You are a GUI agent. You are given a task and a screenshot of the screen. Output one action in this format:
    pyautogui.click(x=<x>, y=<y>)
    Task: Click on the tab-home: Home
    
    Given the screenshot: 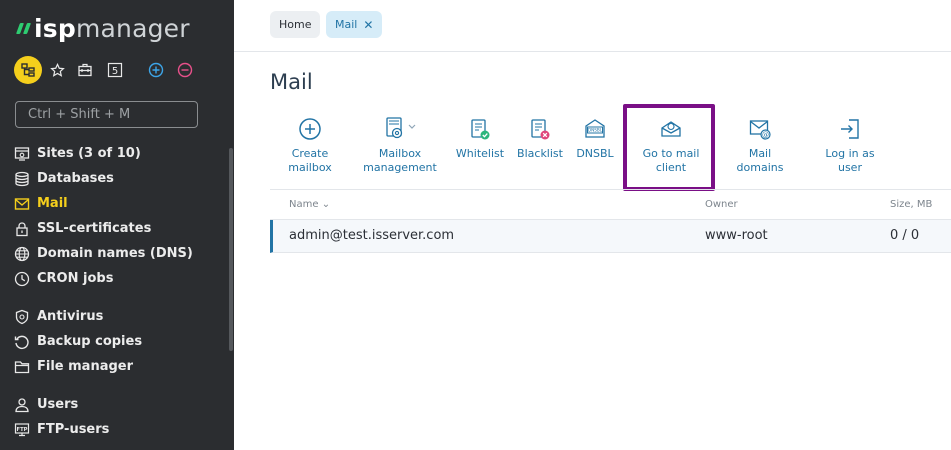 What is the action you would take?
    pyautogui.click(x=295, y=24)
    